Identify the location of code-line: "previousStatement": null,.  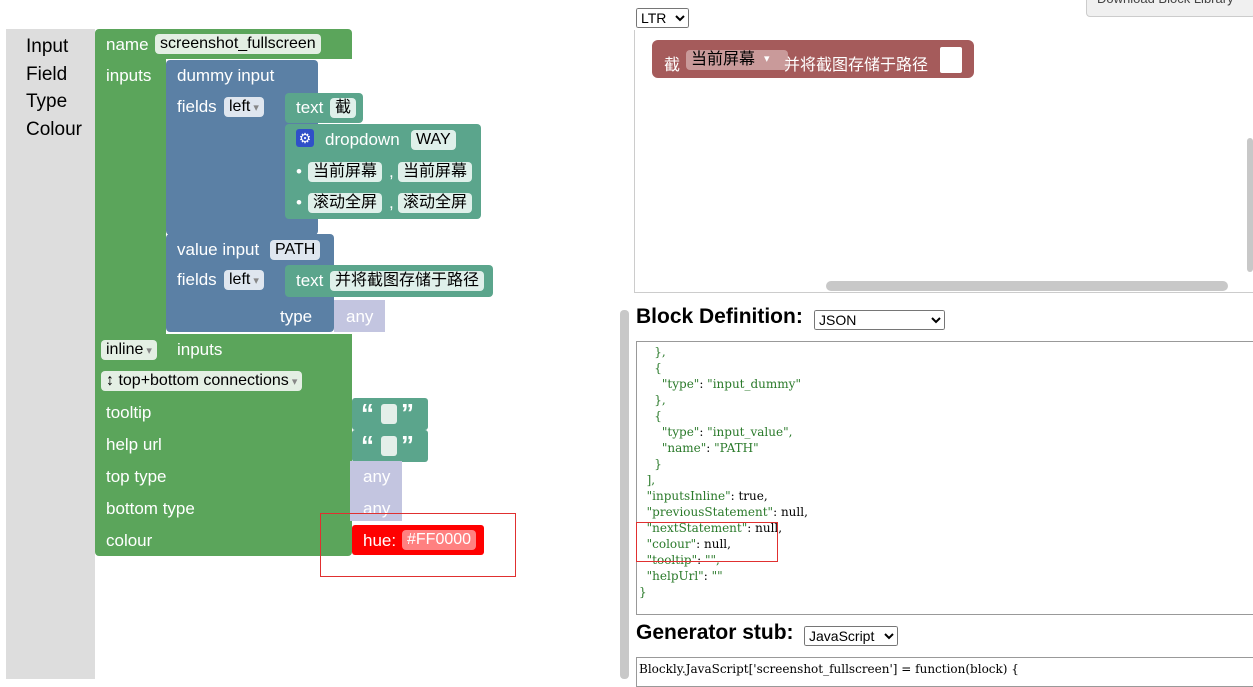
(723, 512).